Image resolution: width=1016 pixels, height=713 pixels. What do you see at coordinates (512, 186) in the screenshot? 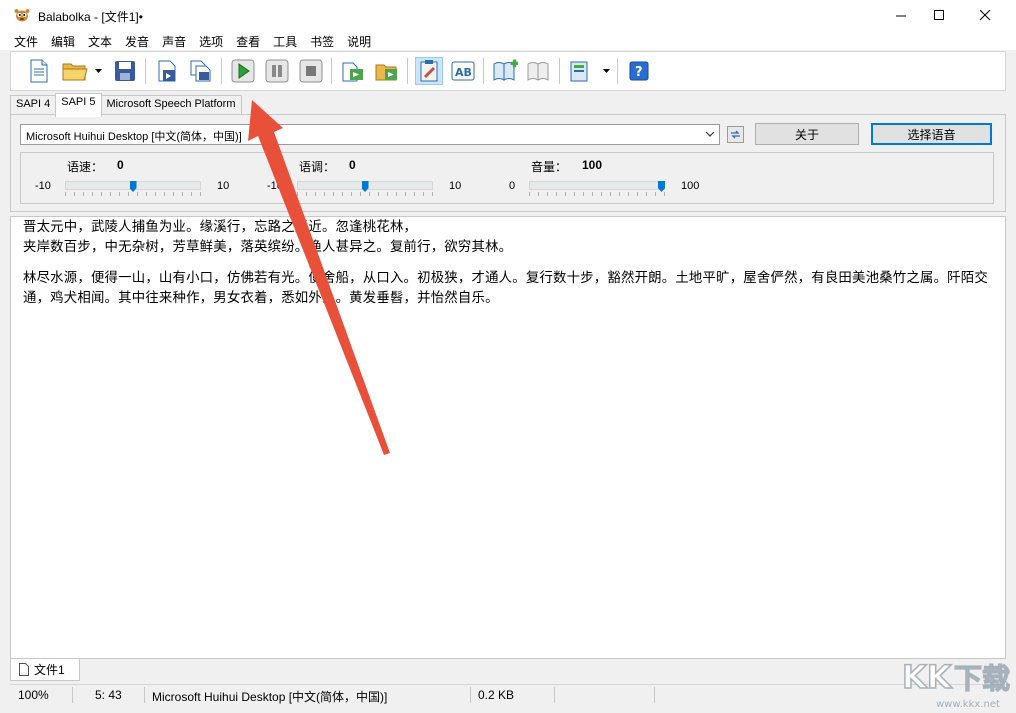
I see `volume-min: 0` at bounding box center [512, 186].